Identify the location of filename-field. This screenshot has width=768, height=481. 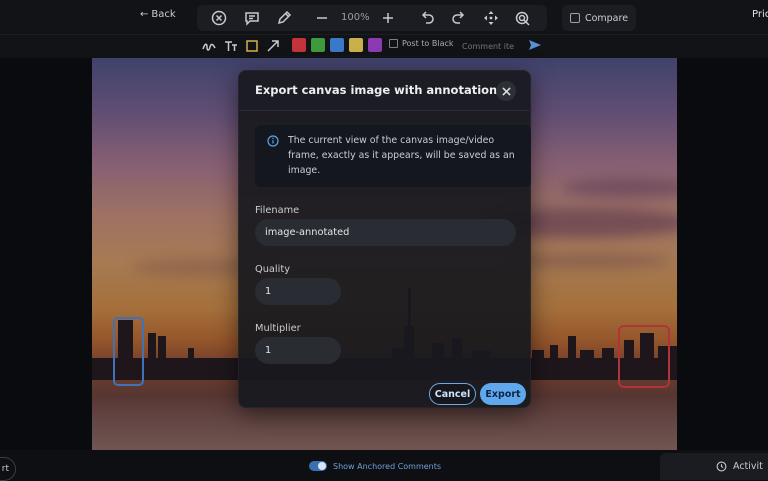
(385, 232).